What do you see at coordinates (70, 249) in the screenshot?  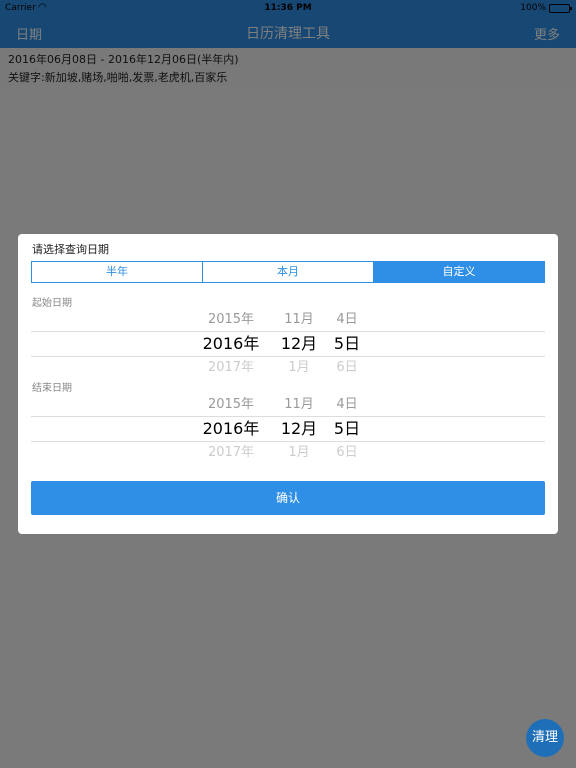 I see `dialog-title: 请选择查询日期` at bounding box center [70, 249].